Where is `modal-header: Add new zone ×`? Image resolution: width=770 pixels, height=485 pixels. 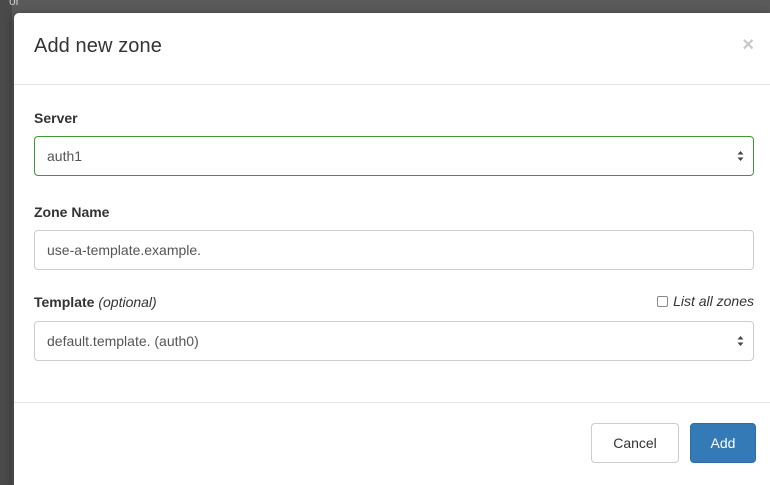 modal-header: Add new zone × is located at coordinates (392, 49).